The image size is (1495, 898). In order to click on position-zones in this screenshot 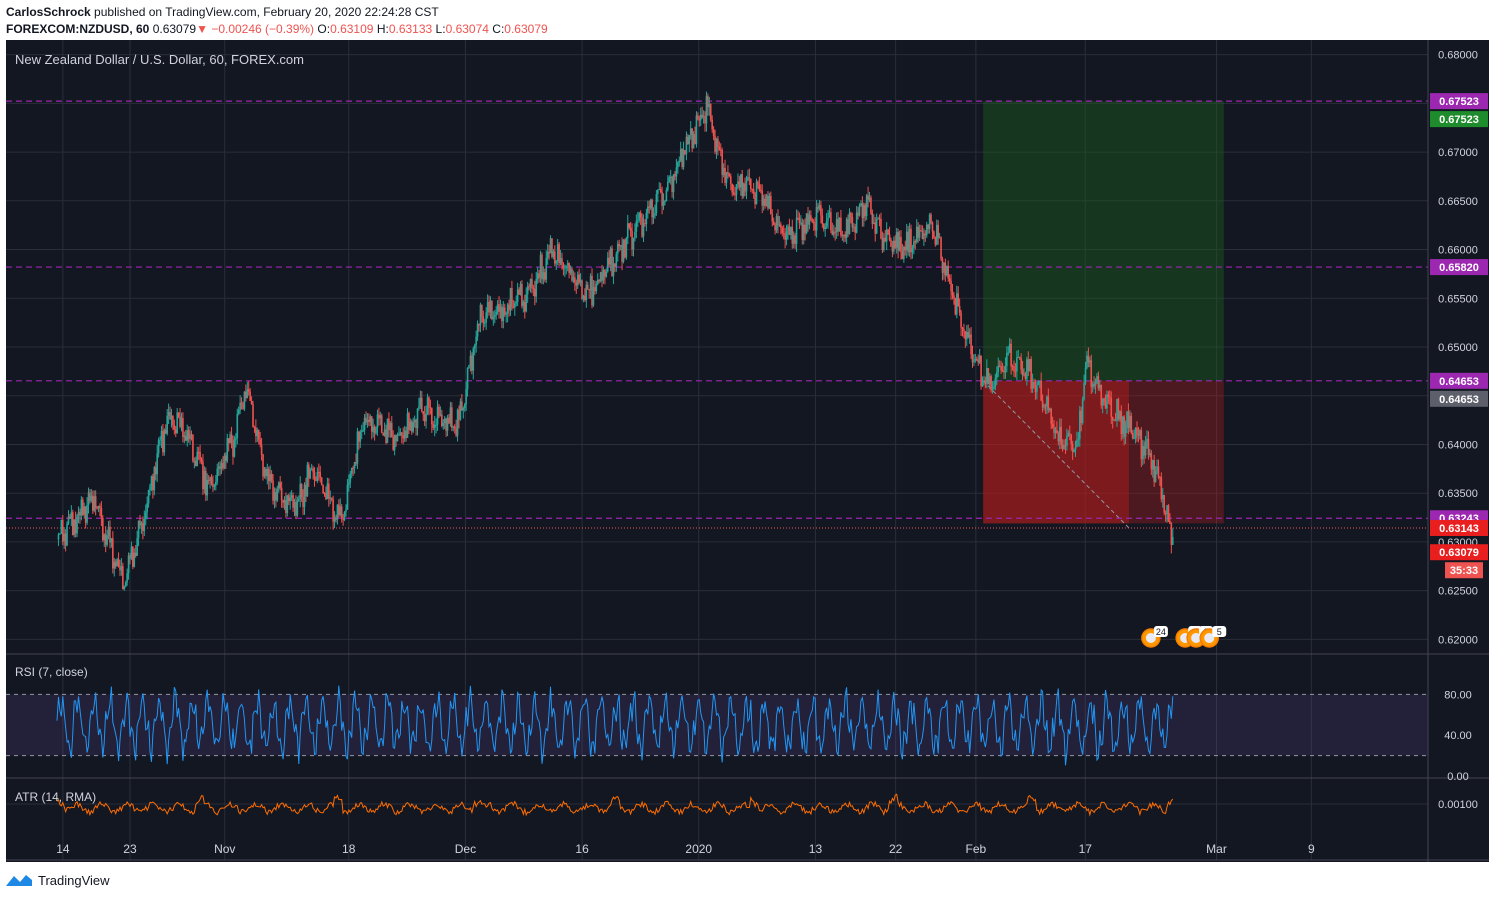, I will do `click(1103, 315)`.